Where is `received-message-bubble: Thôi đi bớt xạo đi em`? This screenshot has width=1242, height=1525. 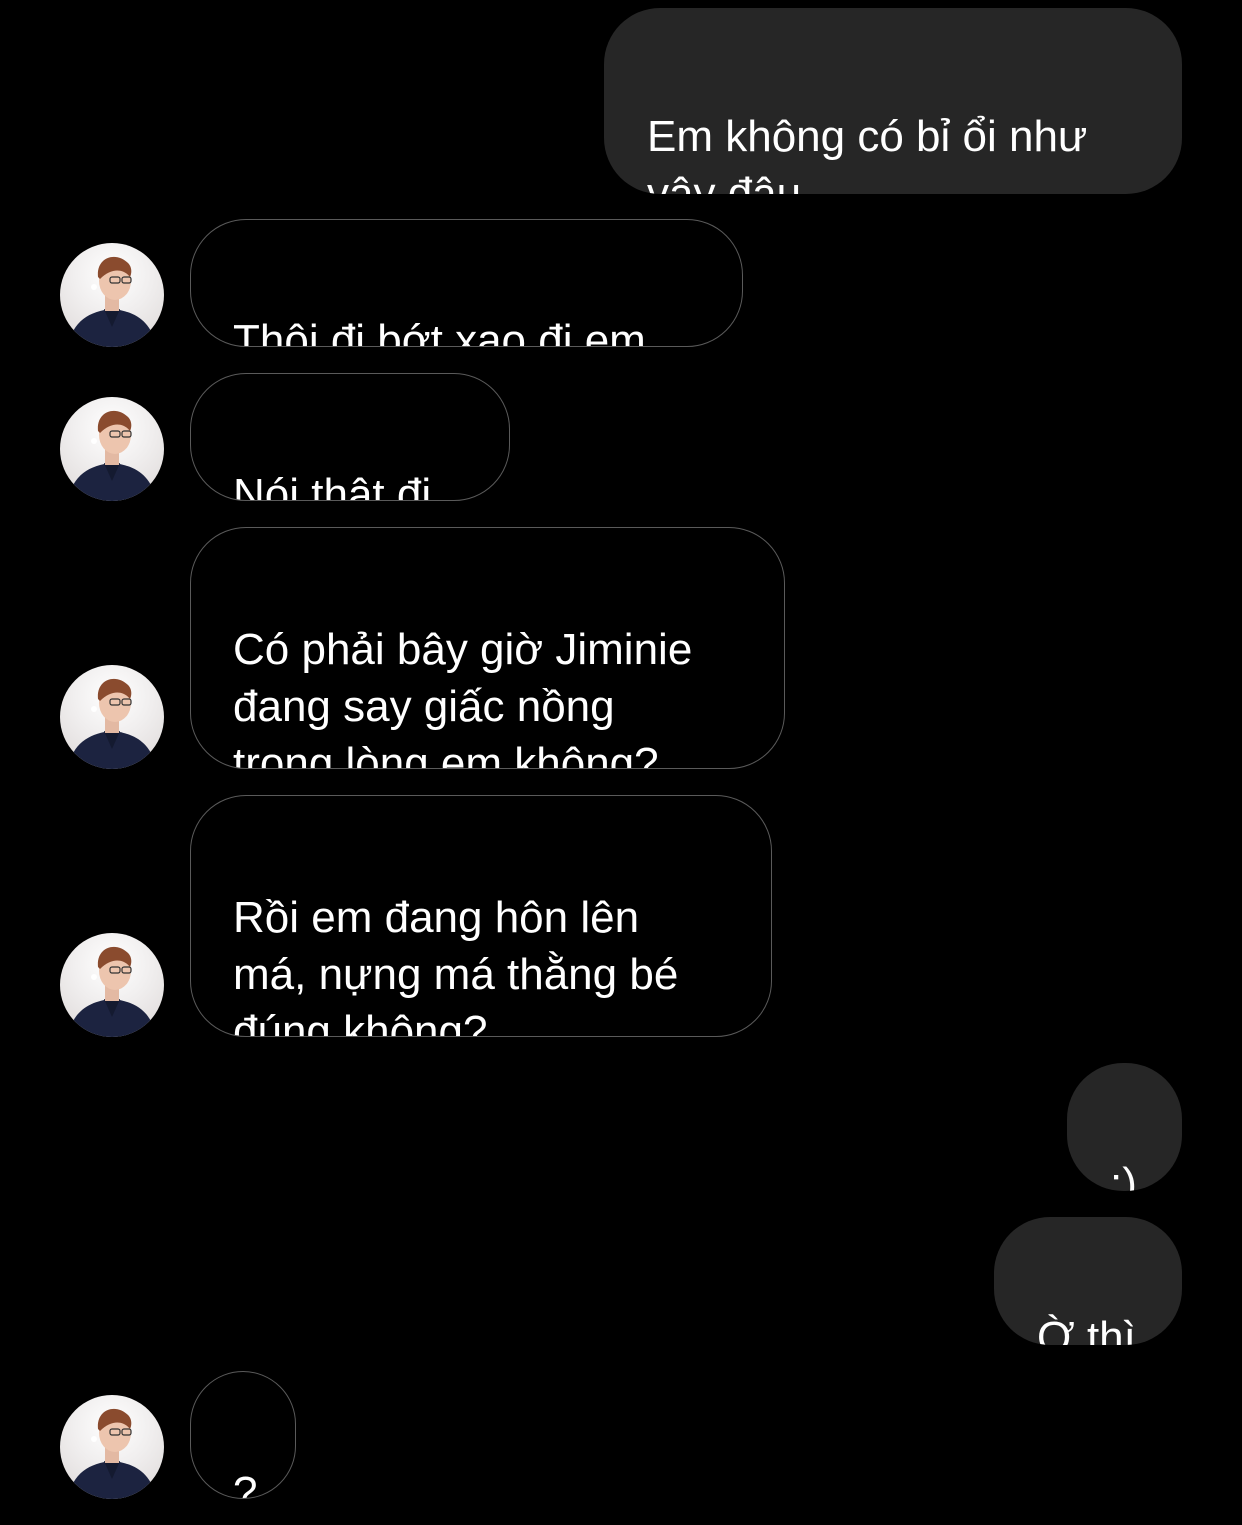 received-message-bubble: Thôi đi bớt xạo đi em is located at coordinates (466, 283).